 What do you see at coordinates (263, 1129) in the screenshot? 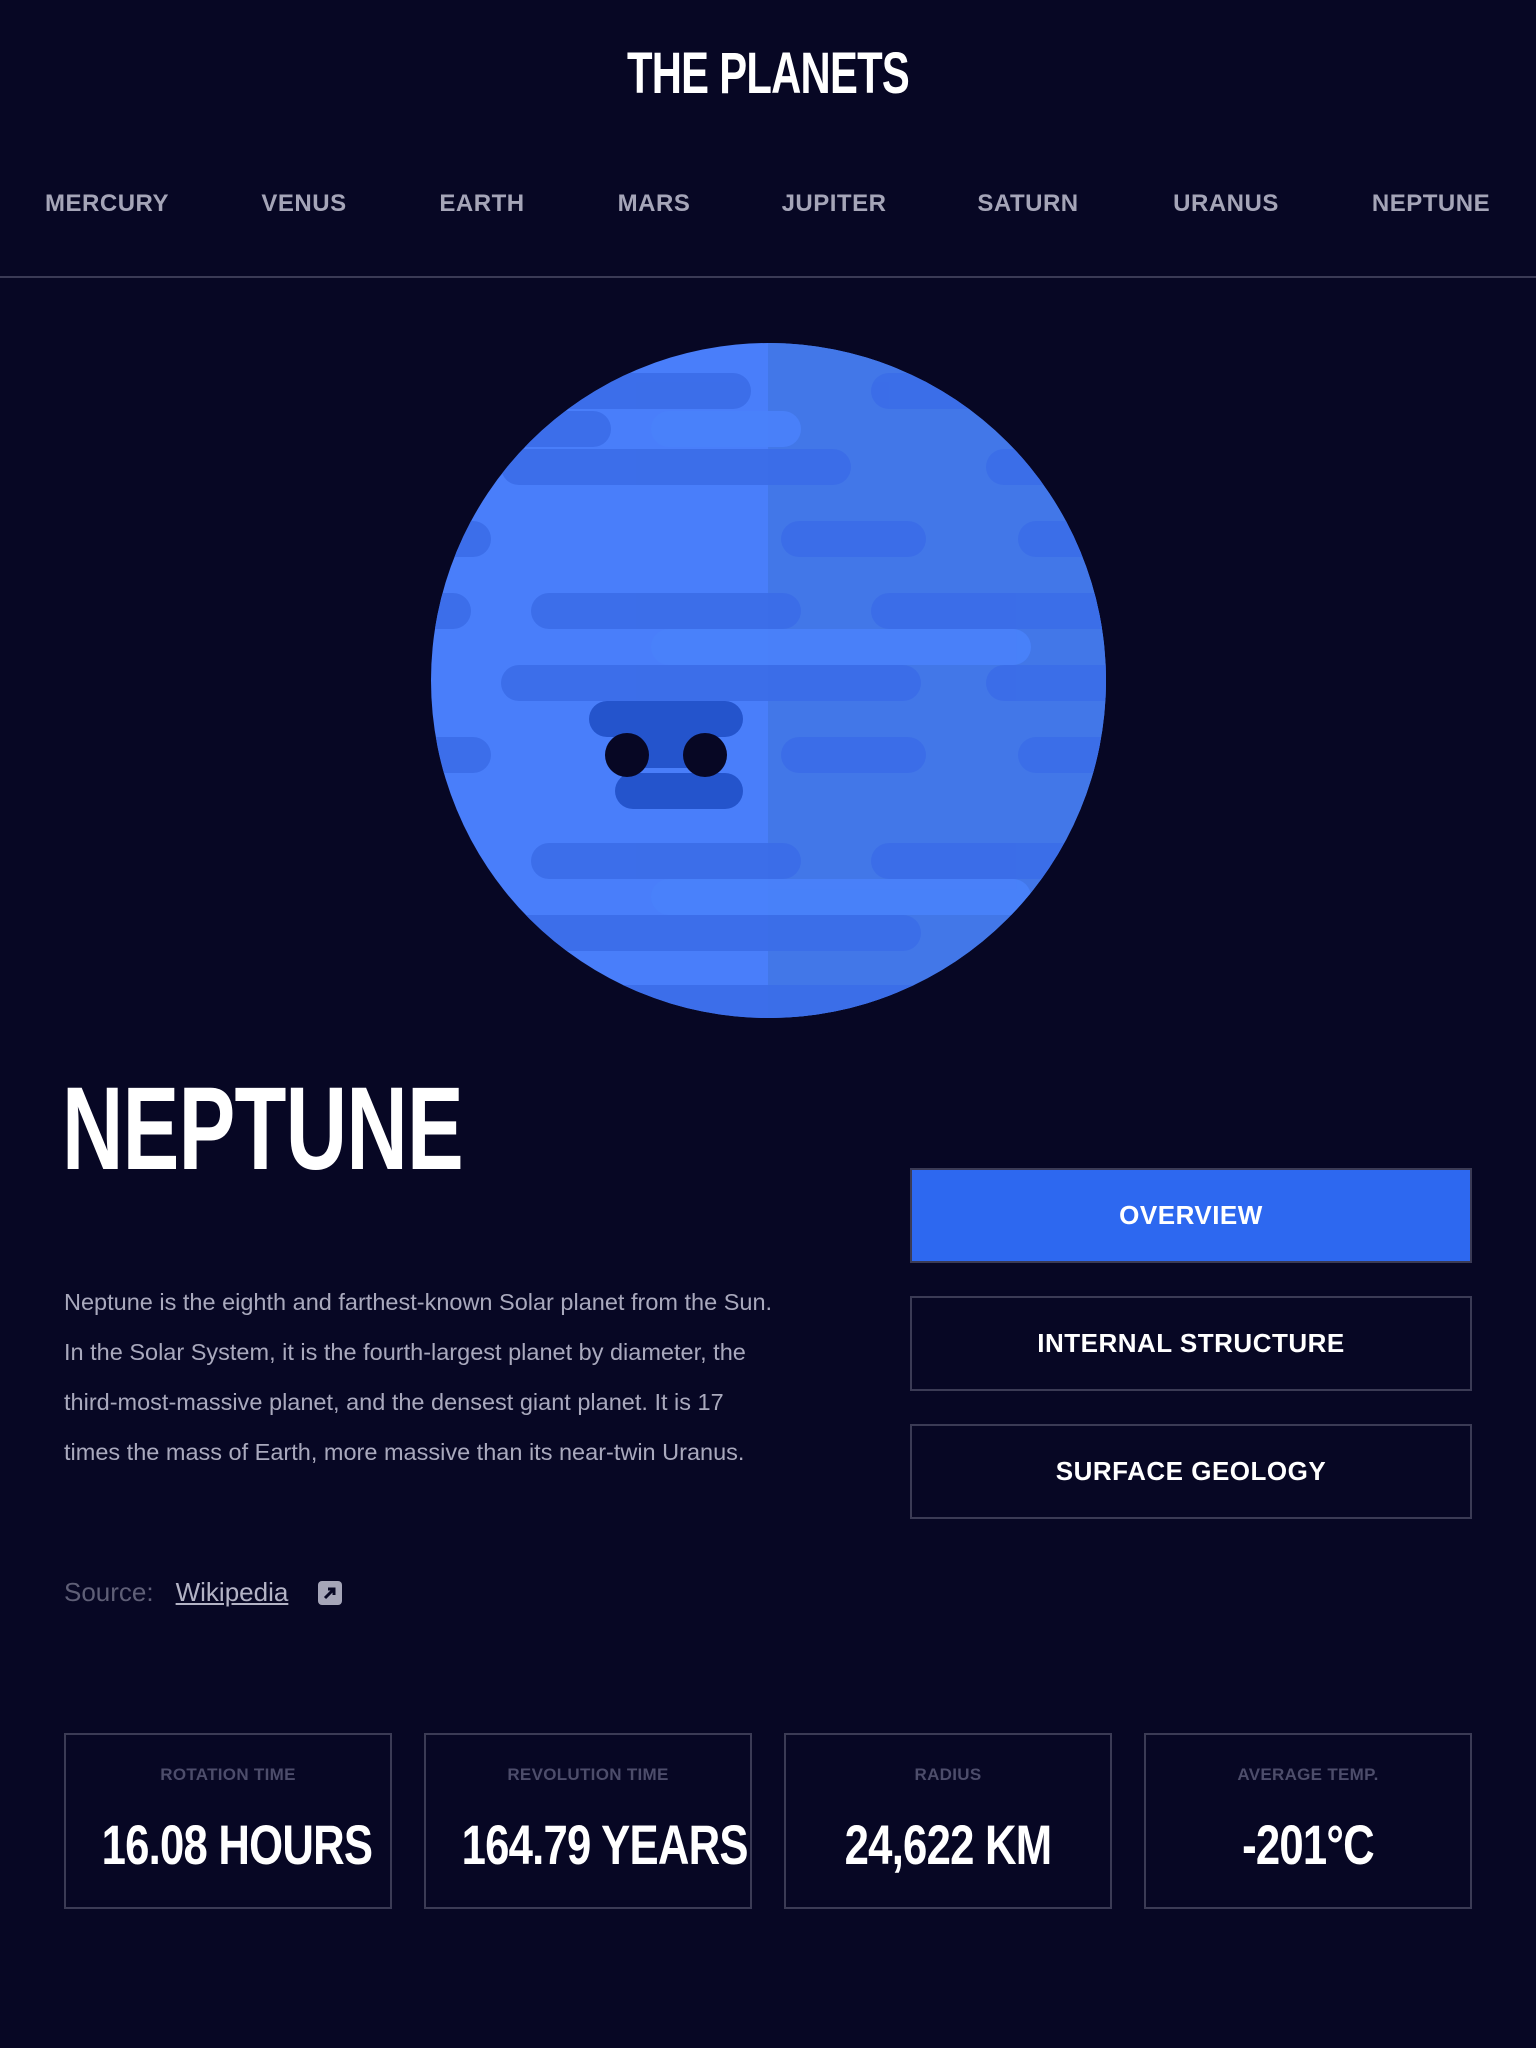
I see `planet-title: NEPTUNE` at bounding box center [263, 1129].